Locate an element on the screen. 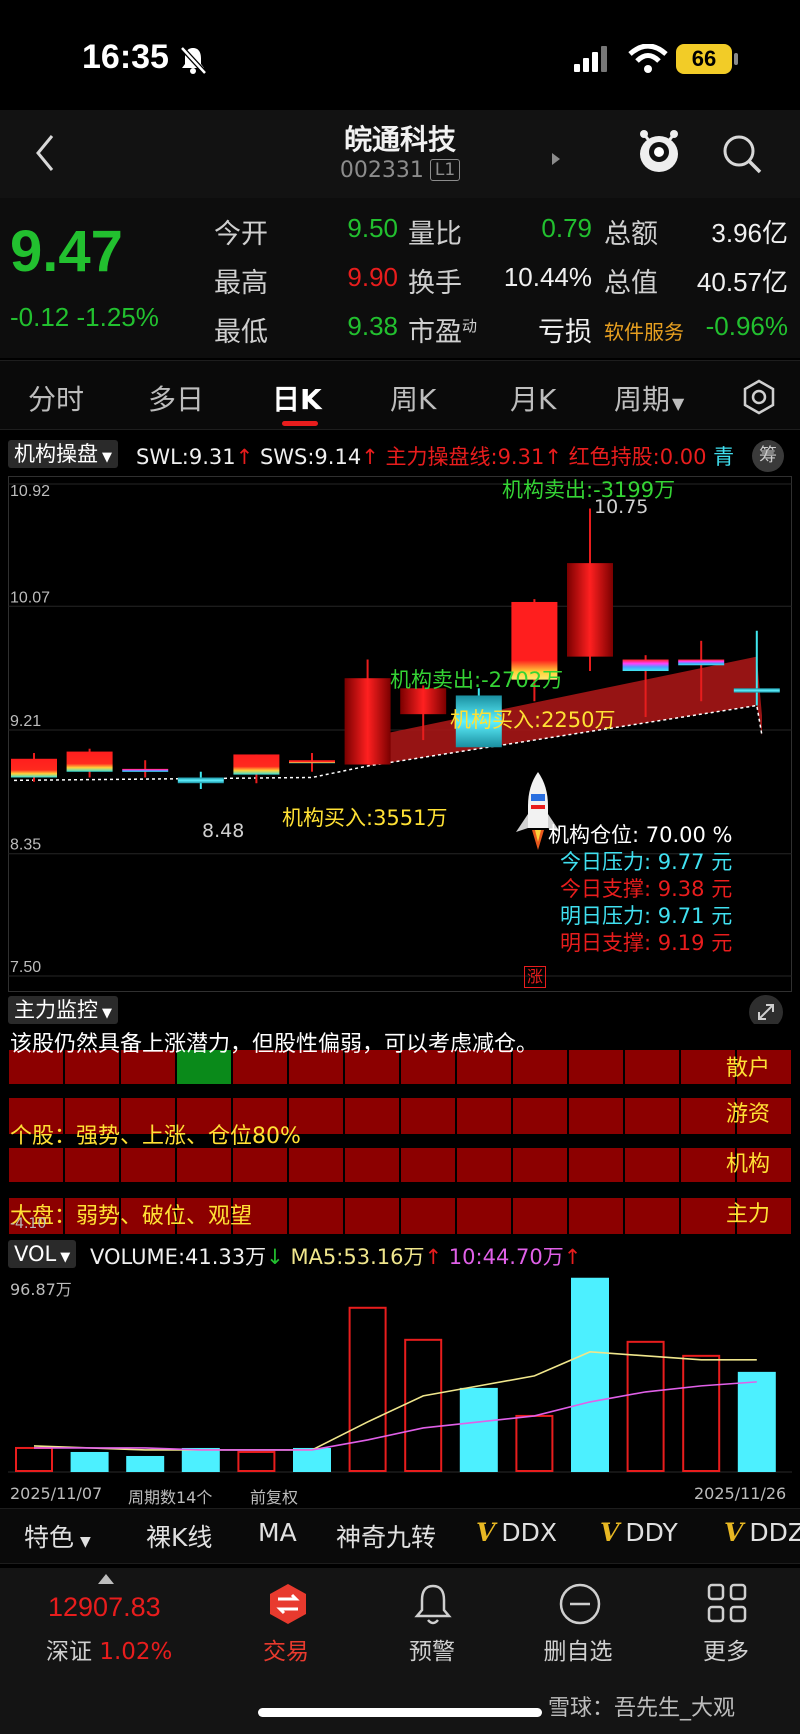 This screenshot has height=1734, width=800. tool-ddx-label: DDX is located at coordinates (529, 1532).